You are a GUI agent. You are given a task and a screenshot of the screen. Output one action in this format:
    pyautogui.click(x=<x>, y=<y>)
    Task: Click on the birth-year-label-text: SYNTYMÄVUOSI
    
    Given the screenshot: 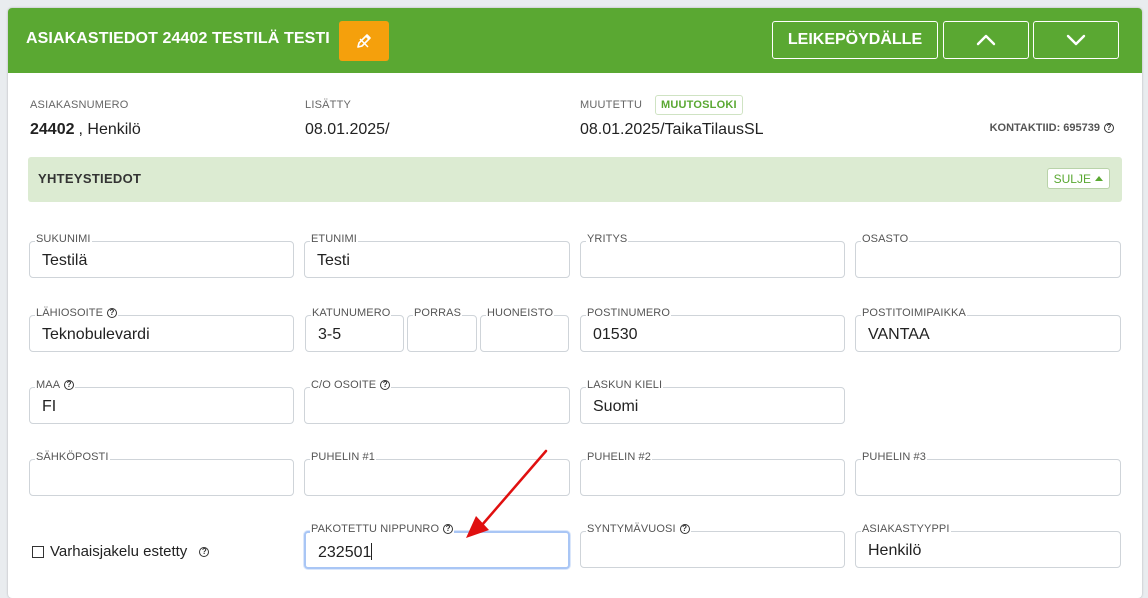 What is the action you would take?
    pyautogui.click(x=631, y=529)
    